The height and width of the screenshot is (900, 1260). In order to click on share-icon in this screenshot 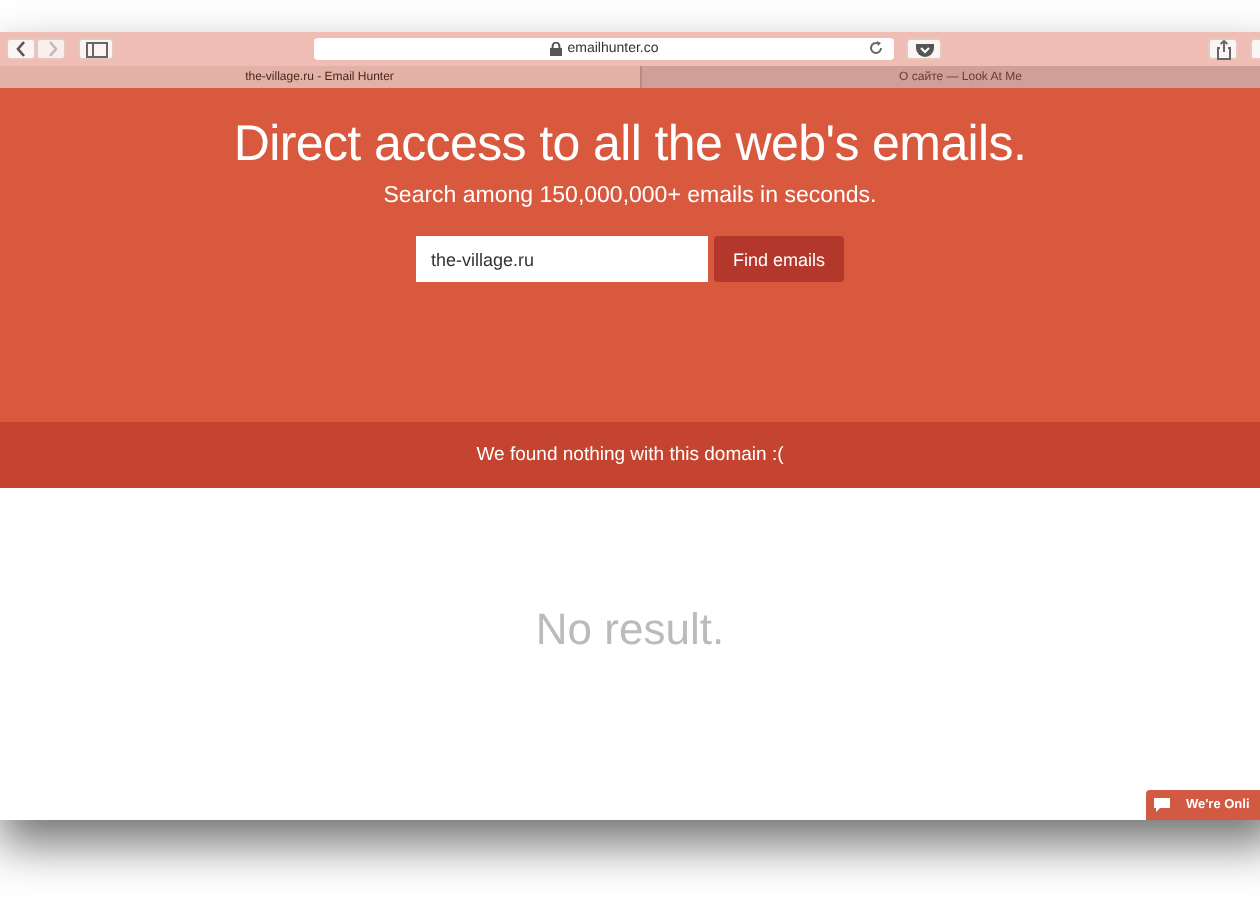, I will do `click(1223, 49)`.